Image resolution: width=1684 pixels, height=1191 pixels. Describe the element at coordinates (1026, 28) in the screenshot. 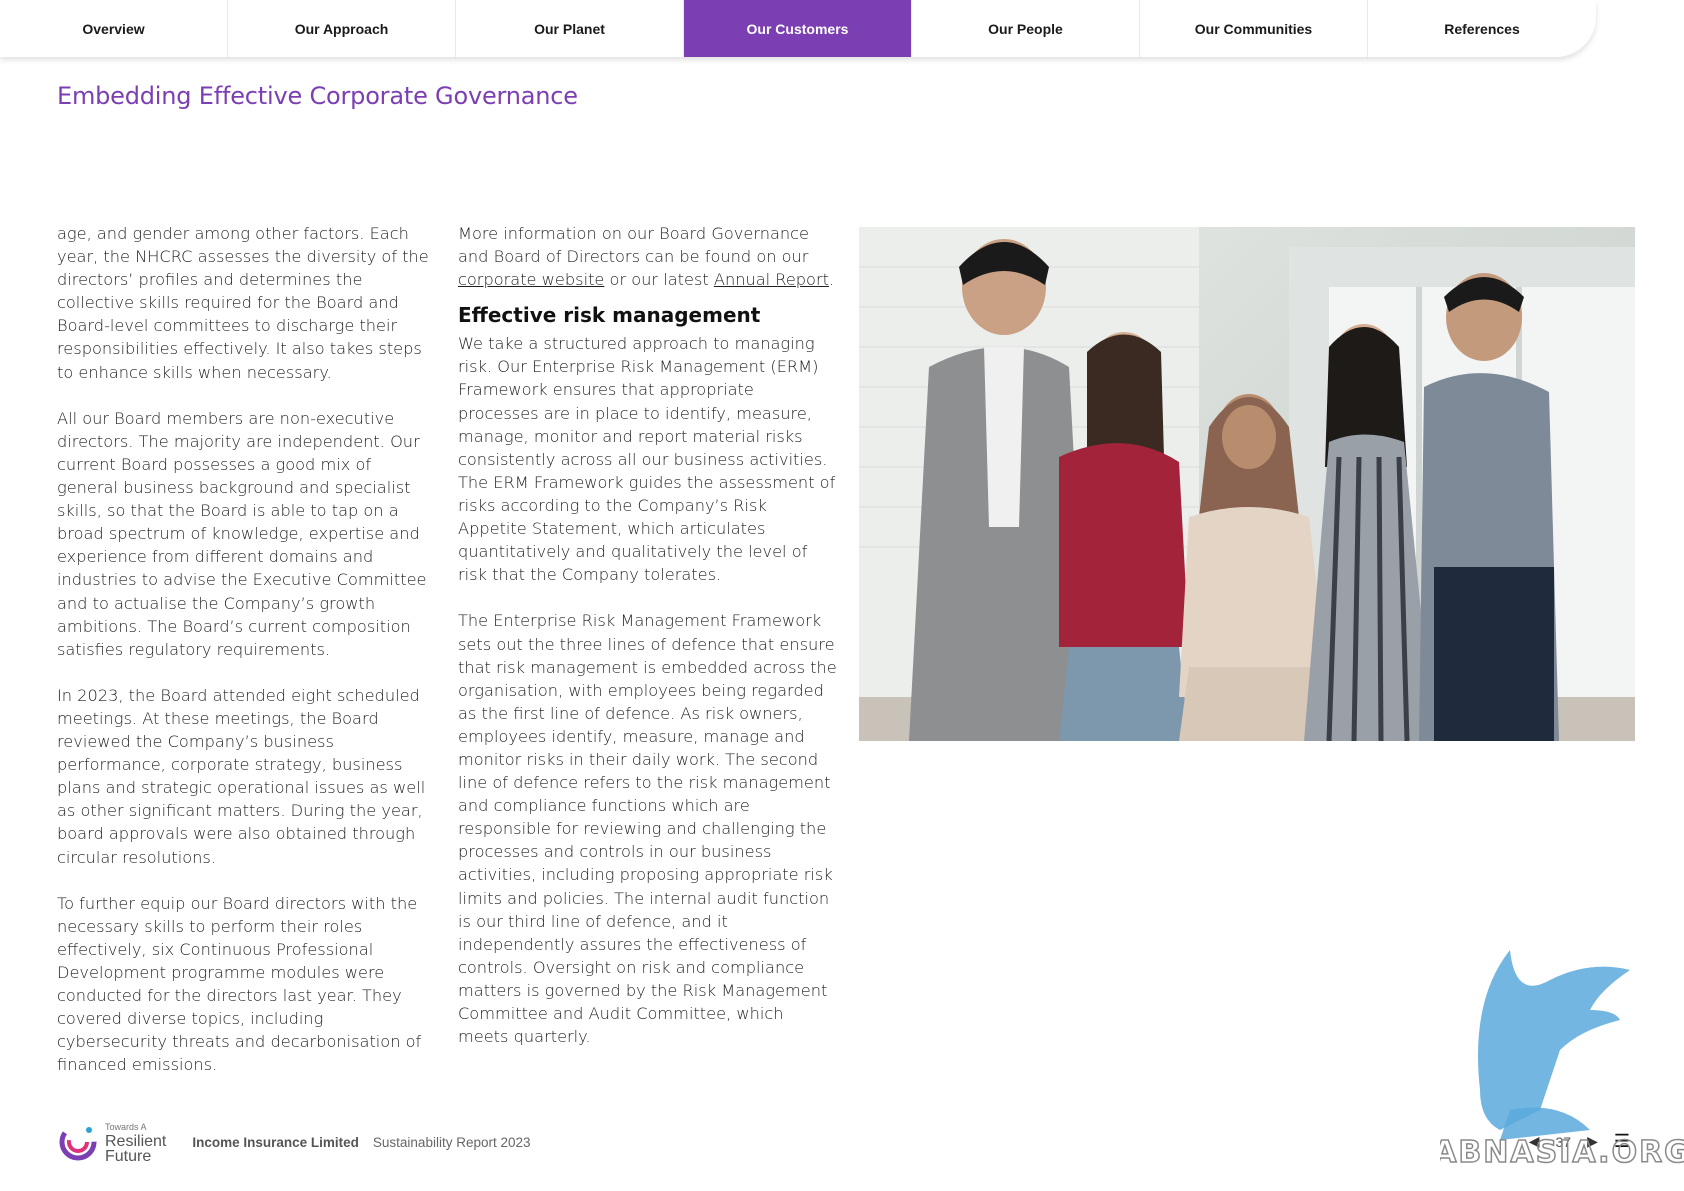

I see `tab-our-people: Our People` at that location.